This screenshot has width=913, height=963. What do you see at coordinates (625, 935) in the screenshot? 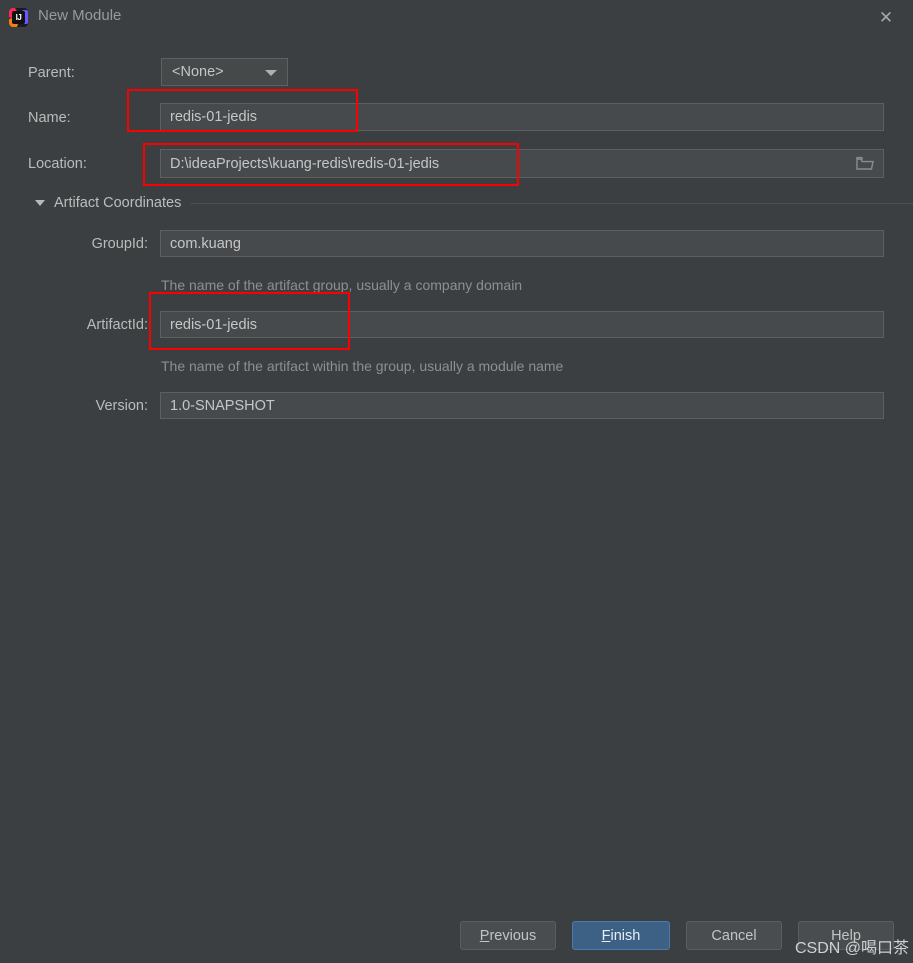
I see `finish-button-label: inish` at bounding box center [625, 935].